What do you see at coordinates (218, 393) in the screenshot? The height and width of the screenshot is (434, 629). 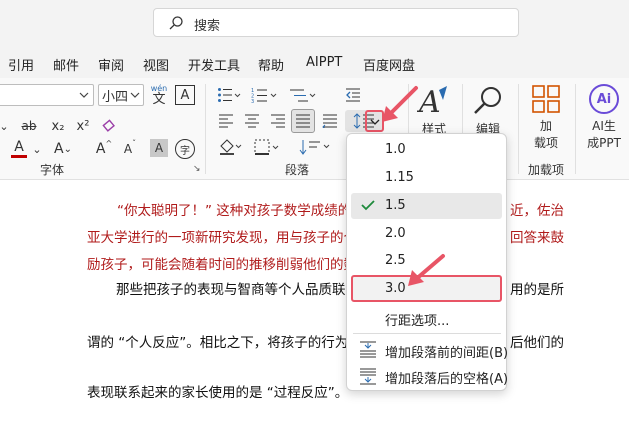 I see `doc-line-6: 表现联系起来的家长使用的是 “过程反应”。` at bounding box center [218, 393].